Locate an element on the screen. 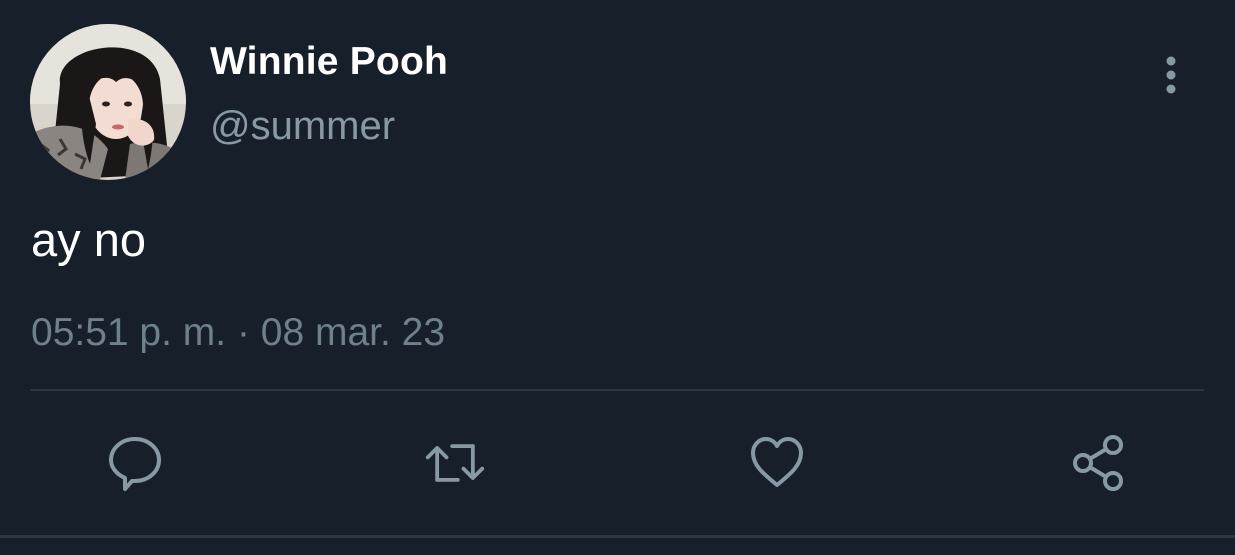 The image size is (1235, 555). more-vertical-icon is located at coordinates (1171, 75).